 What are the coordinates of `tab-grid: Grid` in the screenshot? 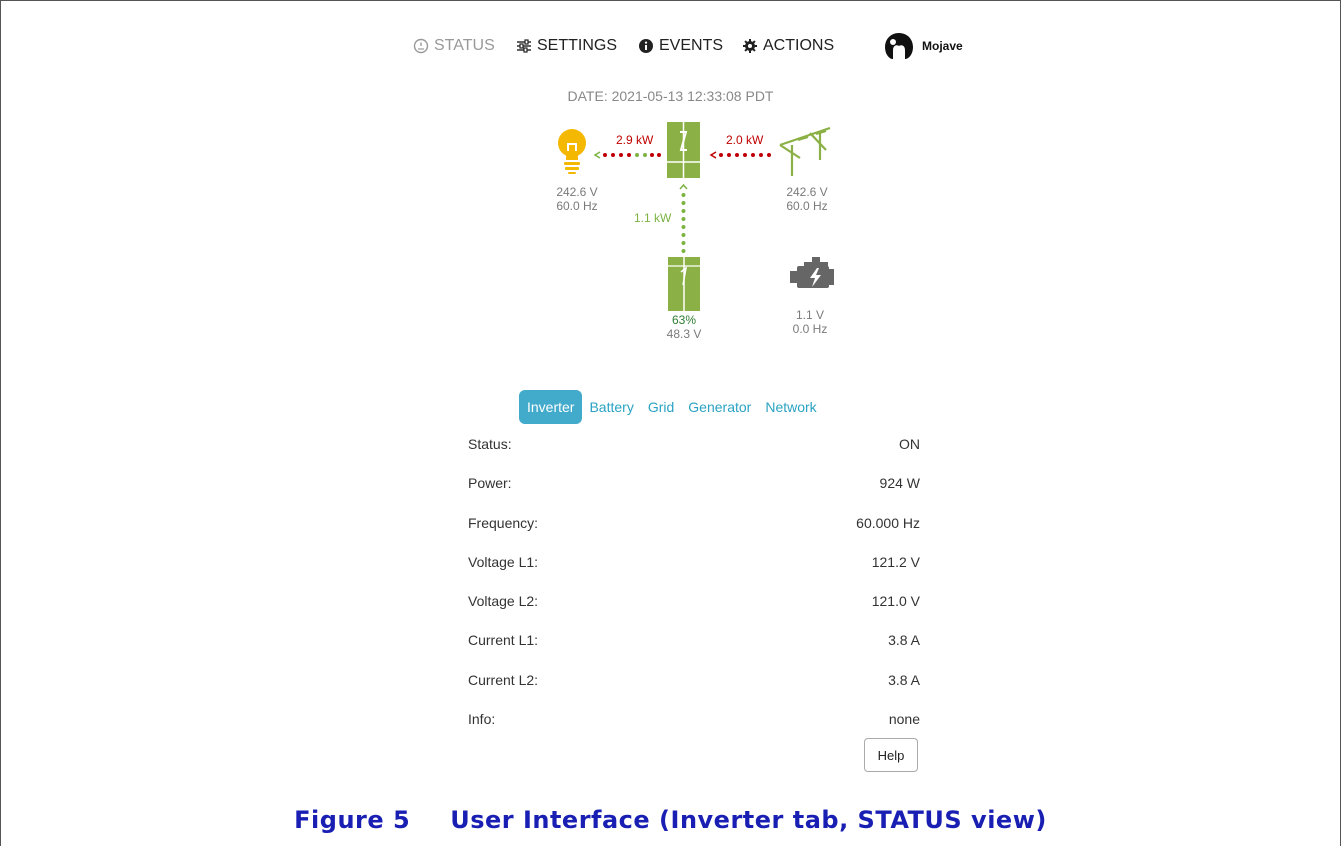 It's located at (661, 407).